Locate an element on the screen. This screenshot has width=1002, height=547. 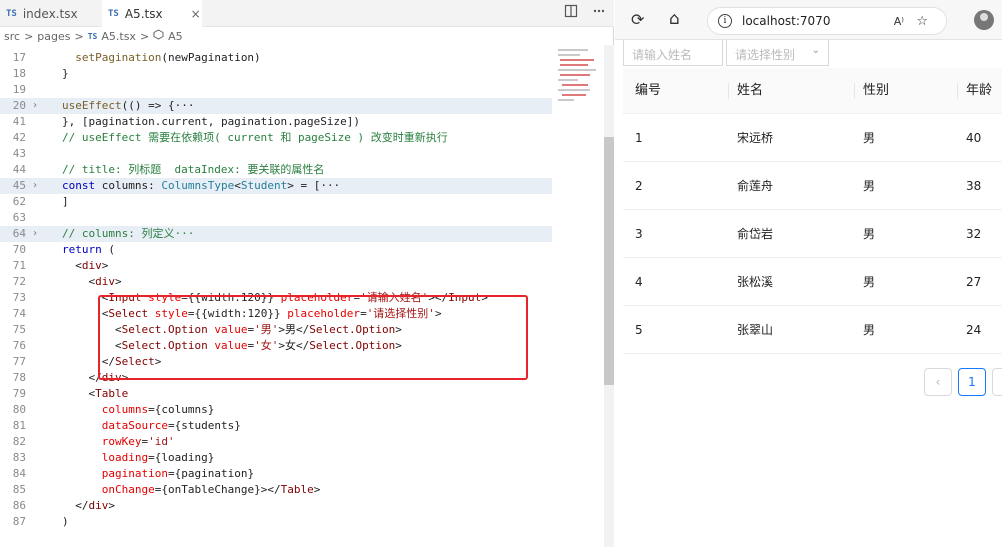
code-line: 85 onChange={onTableChange}></Table> is located at coordinates (276, 490).